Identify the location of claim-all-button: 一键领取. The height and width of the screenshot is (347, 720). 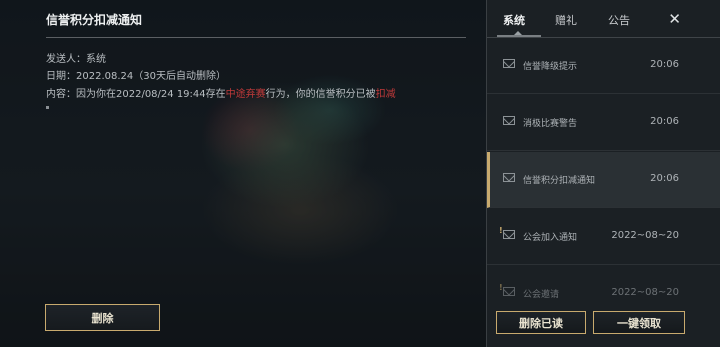
(639, 322).